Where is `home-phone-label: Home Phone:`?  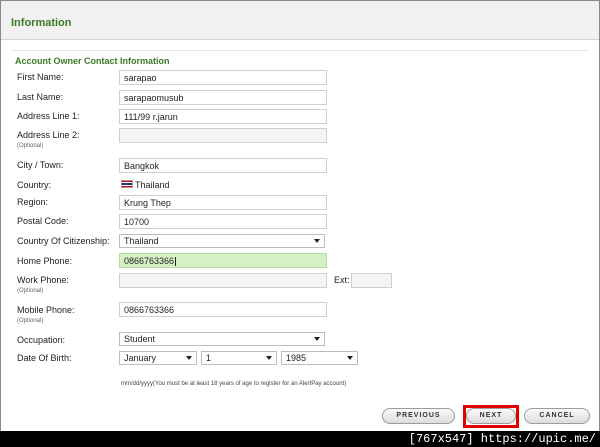
home-phone-label: Home Phone: is located at coordinates (45, 261).